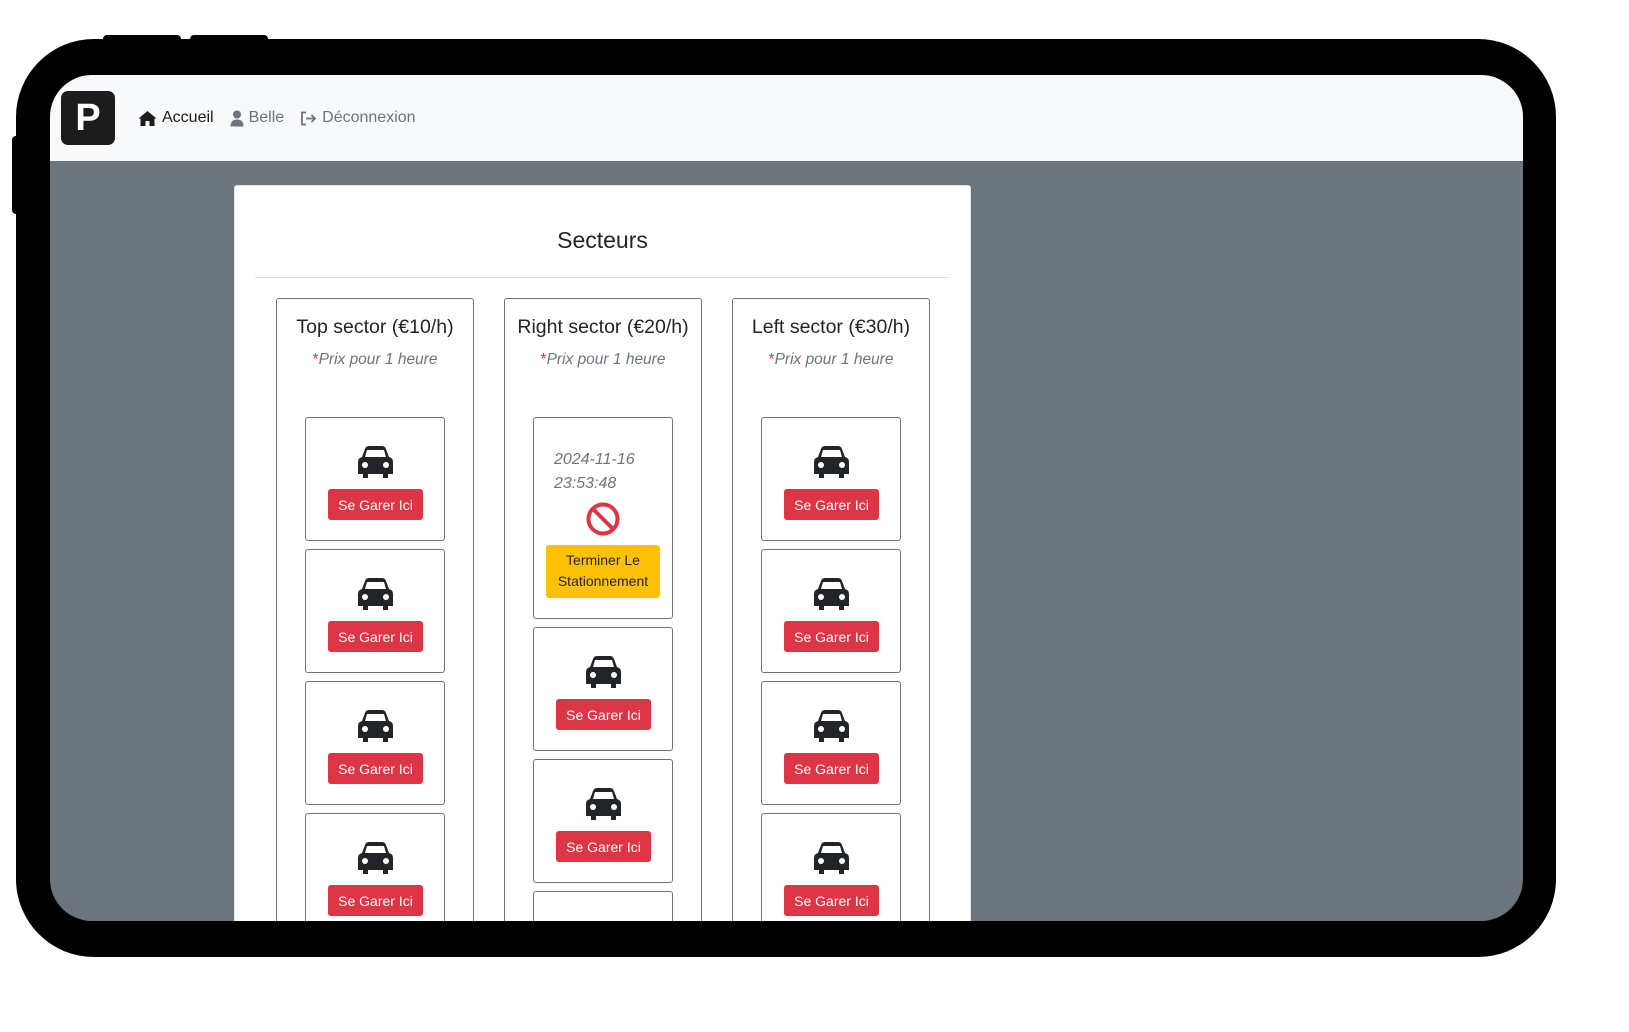 The image size is (1629, 1032). I want to click on nav-logout-link: Déconnexion, so click(358, 118).